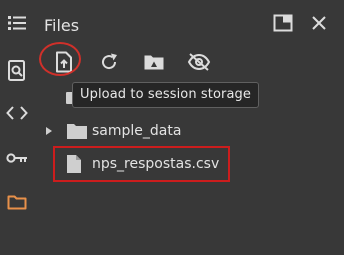 This screenshot has width=344, height=255. I want to click on upload-button, so click(64, 62).